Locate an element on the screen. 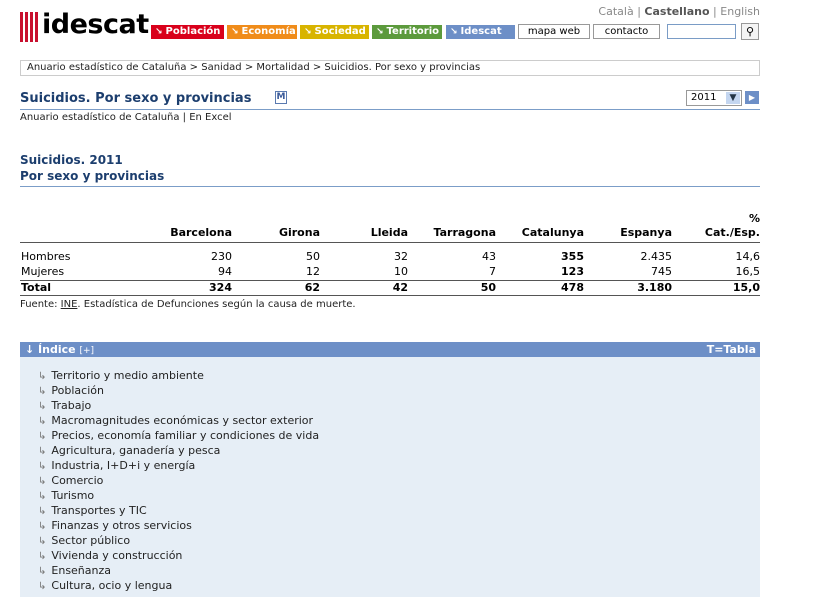 The width and height of the screenshot is (823, 597). cell: 43 is located at coordinates (489, 256).